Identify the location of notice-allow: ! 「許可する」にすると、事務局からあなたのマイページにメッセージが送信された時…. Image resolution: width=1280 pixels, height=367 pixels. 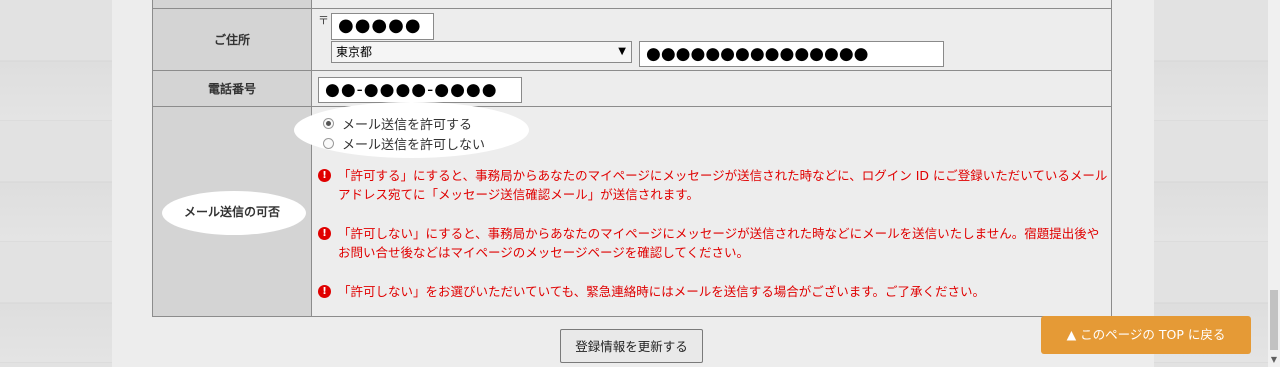
(713, 185).